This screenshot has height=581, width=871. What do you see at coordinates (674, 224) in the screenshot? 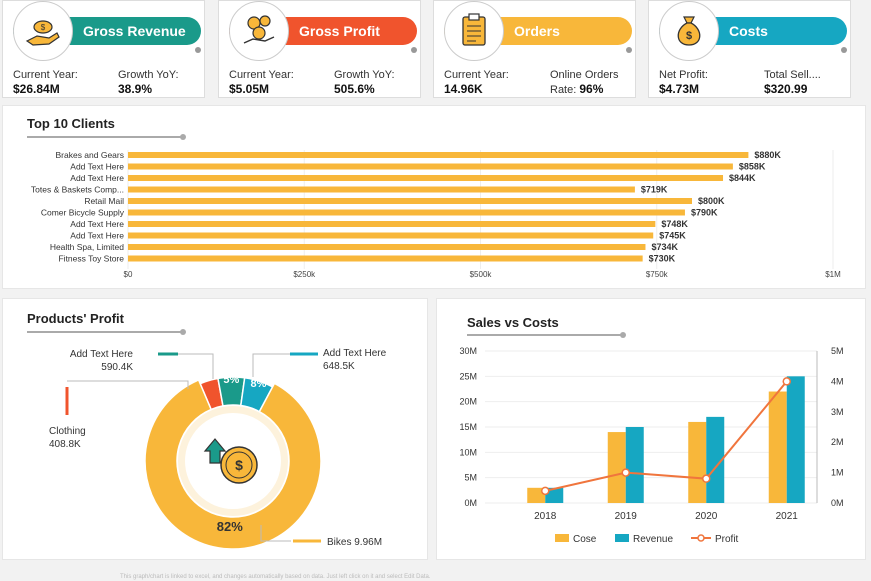
I see `data-label: $748K` at bounding box center [674, 224].